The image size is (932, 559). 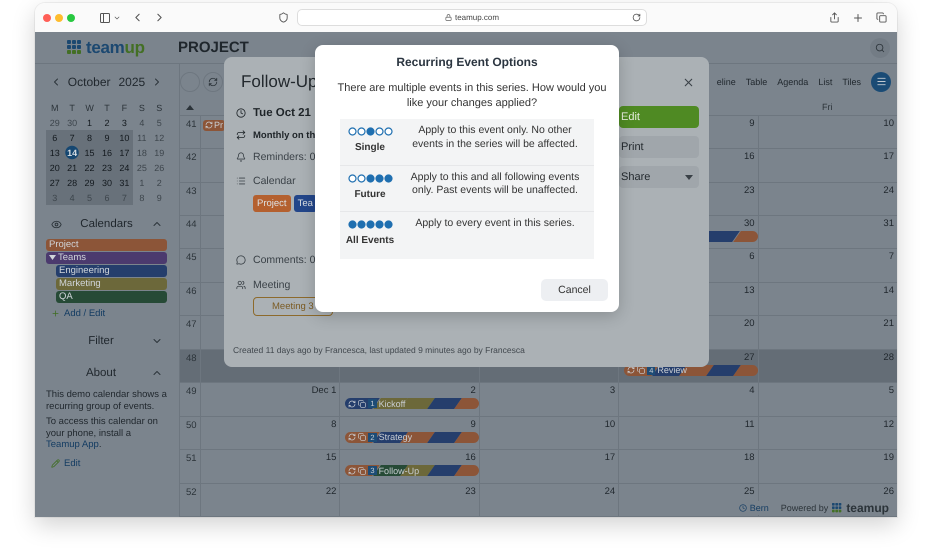 I want to click on mini-day: 20, so click(x=55, y=167).